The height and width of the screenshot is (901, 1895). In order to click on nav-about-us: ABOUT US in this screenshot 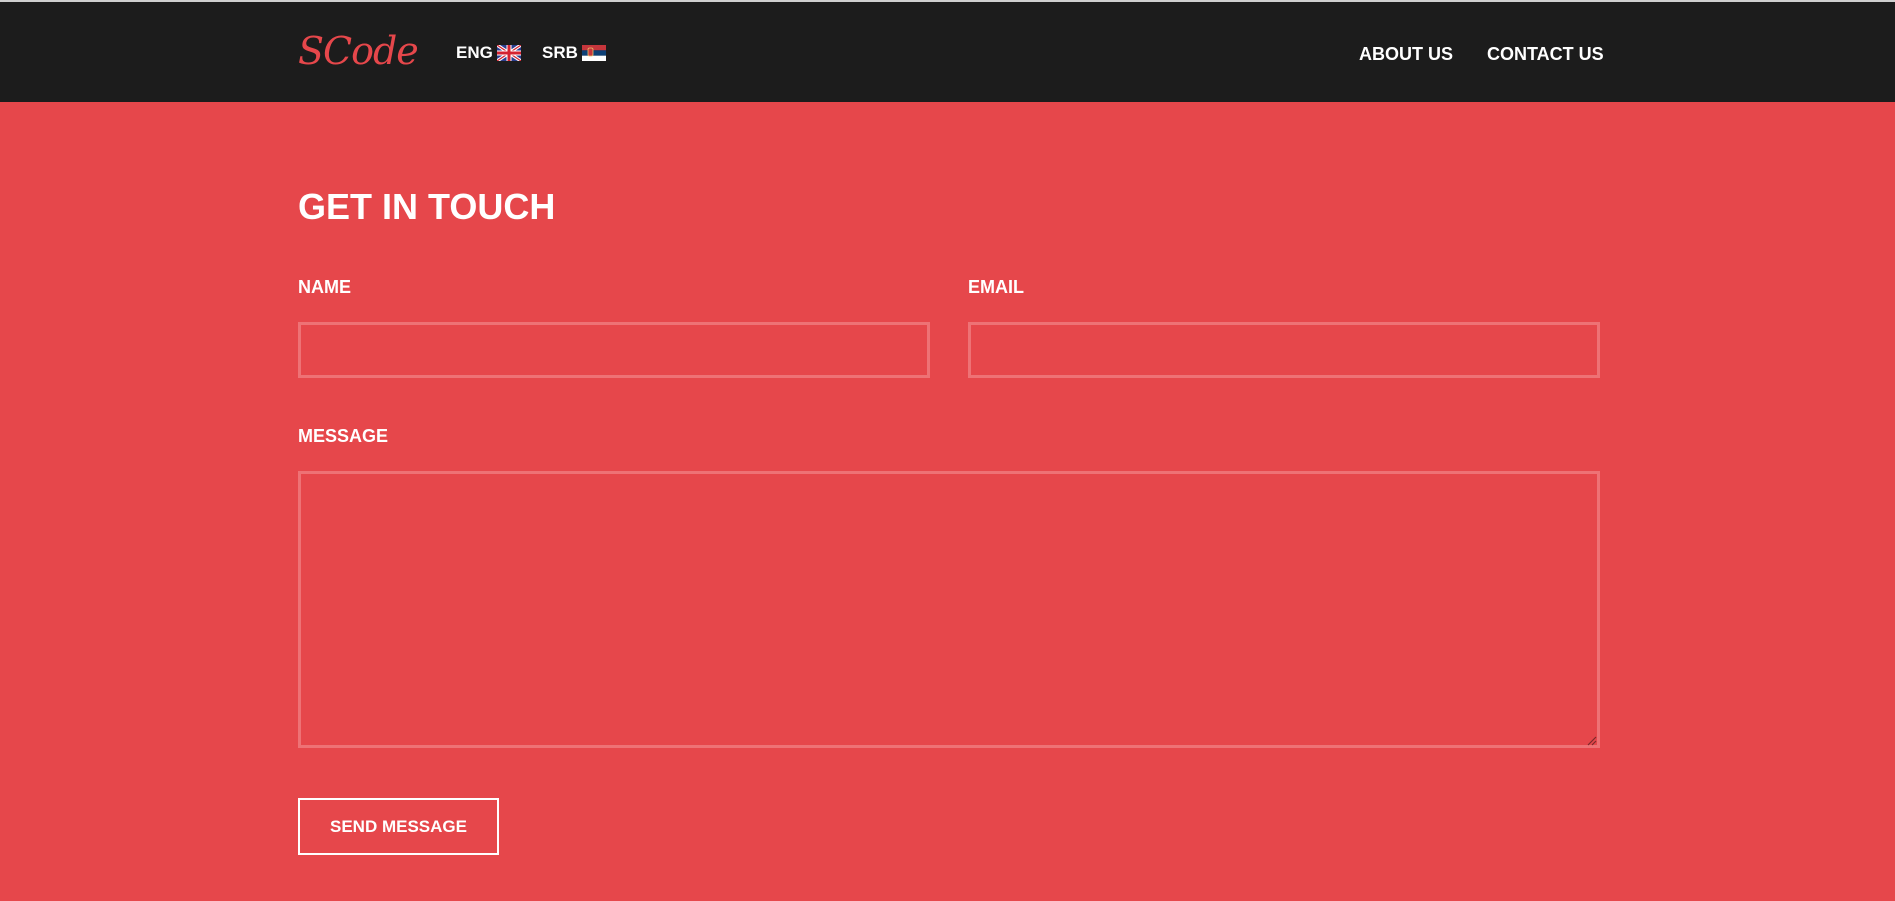, I will do `click(1406, 54)`.